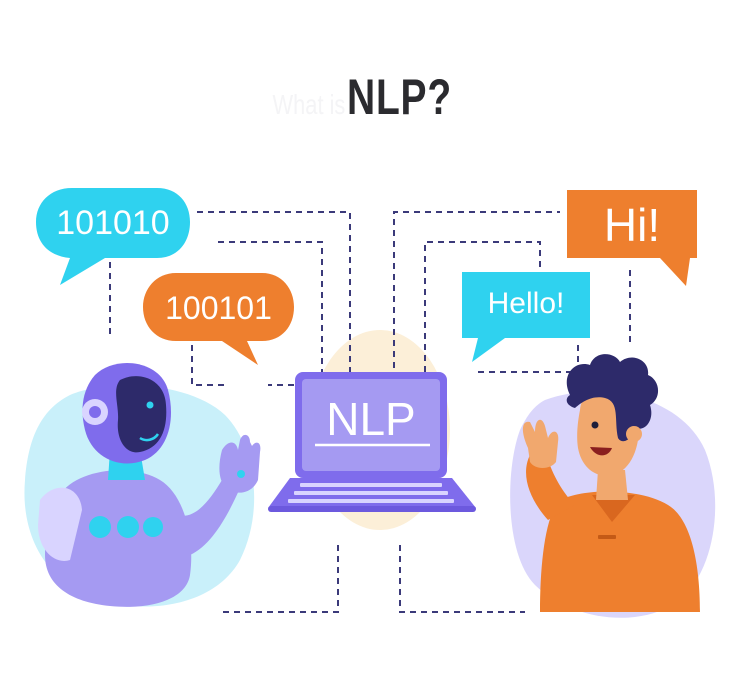 The image size is (733, 692). I want to click on title-main: NLP?, so click(399, 97).